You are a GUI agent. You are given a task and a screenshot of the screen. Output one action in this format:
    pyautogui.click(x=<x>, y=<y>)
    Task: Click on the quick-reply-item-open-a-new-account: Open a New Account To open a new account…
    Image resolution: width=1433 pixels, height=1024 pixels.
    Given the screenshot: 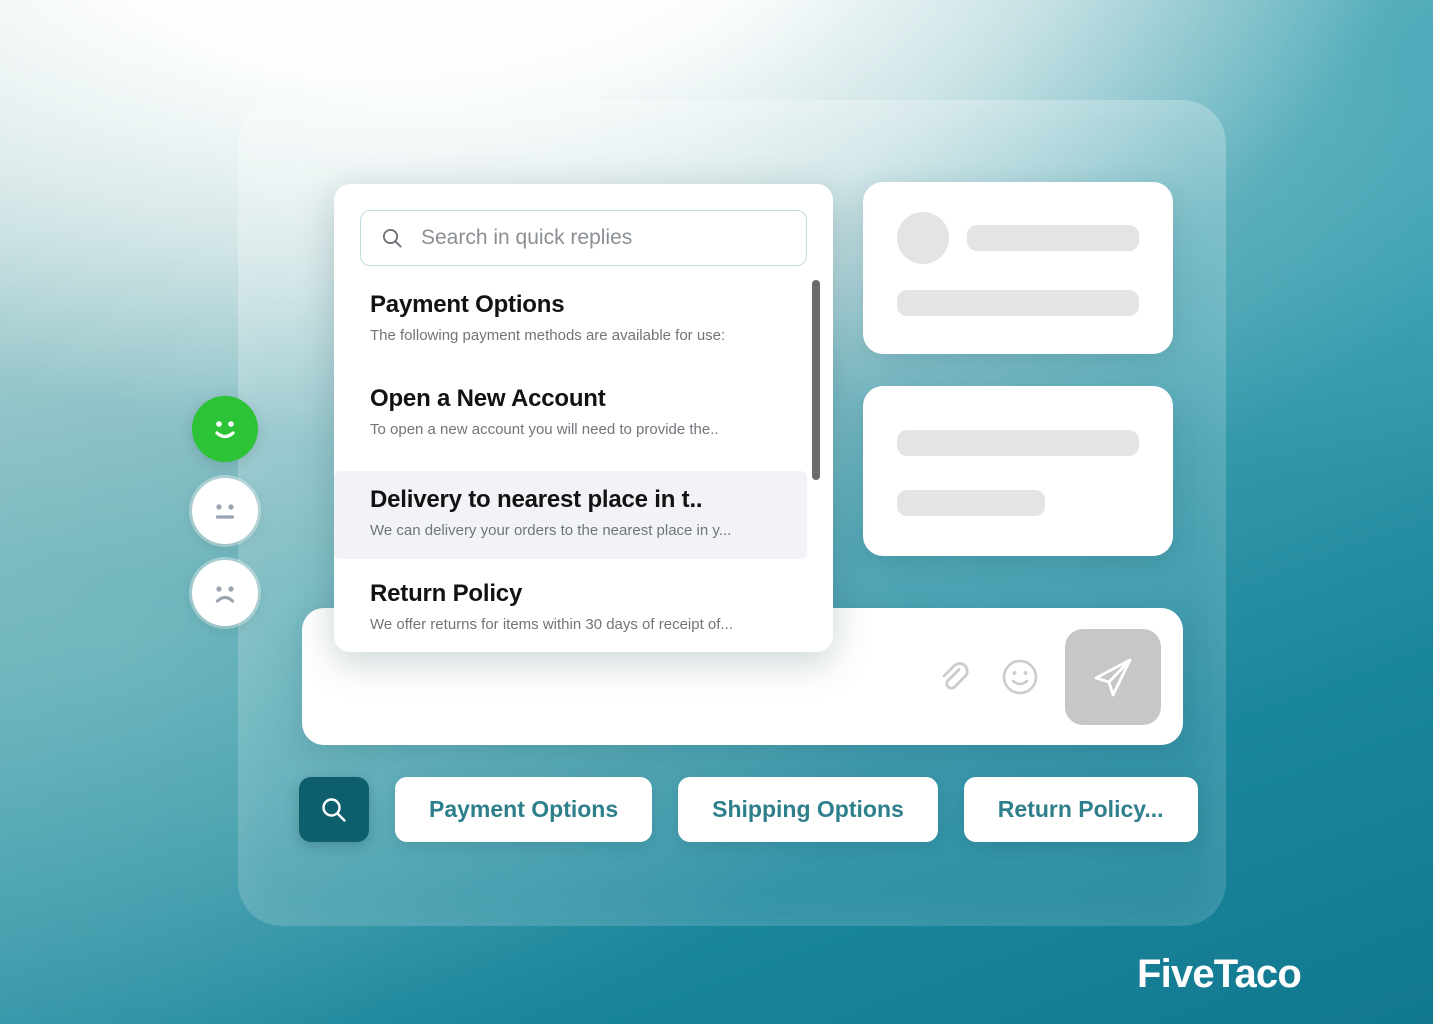 What is the action you would take?
    pyautogui.click(x=570, y=416)
    